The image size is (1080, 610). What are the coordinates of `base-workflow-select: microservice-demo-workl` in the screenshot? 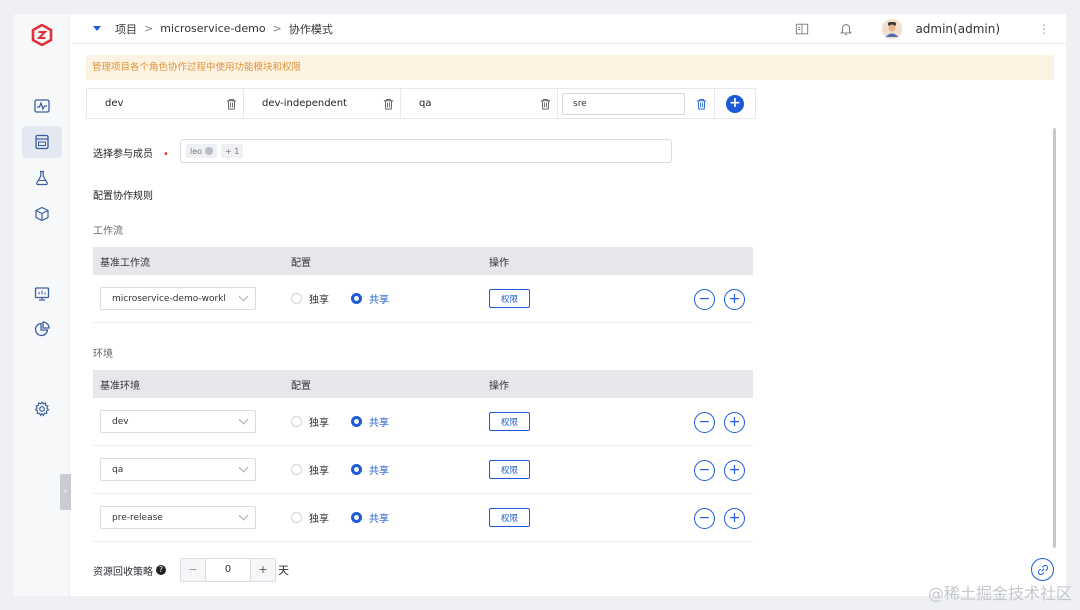 It's located at (178, 298).